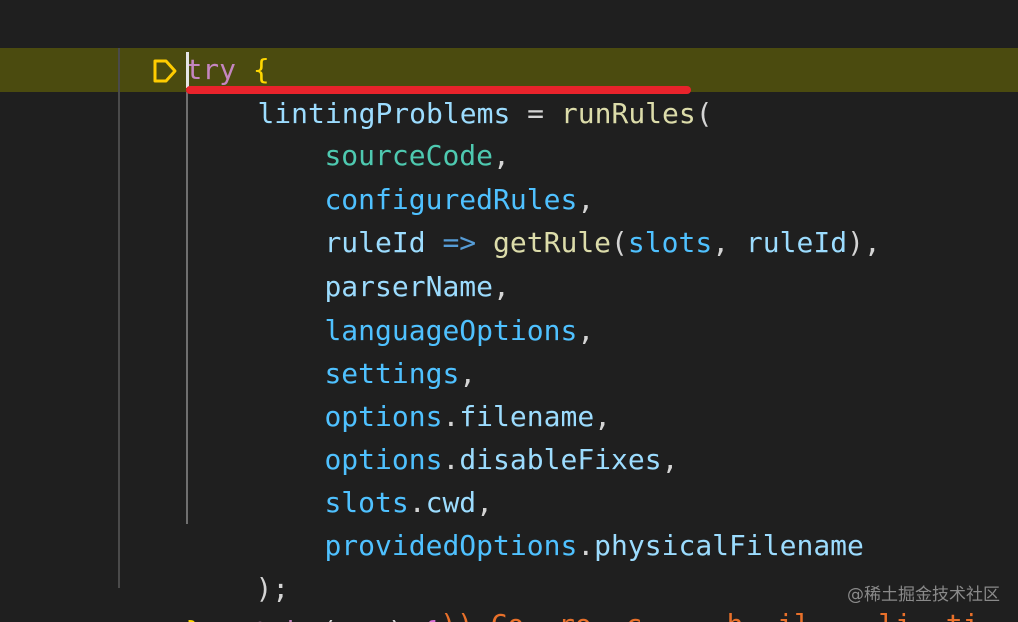 This screenshot has width=1018, height=622. What do you see at coordinates (509, 218) in the screenshot?
I see `code-line-arg: ruleId => getRule(slots, ruleId),` at bounding box center [509, 218].